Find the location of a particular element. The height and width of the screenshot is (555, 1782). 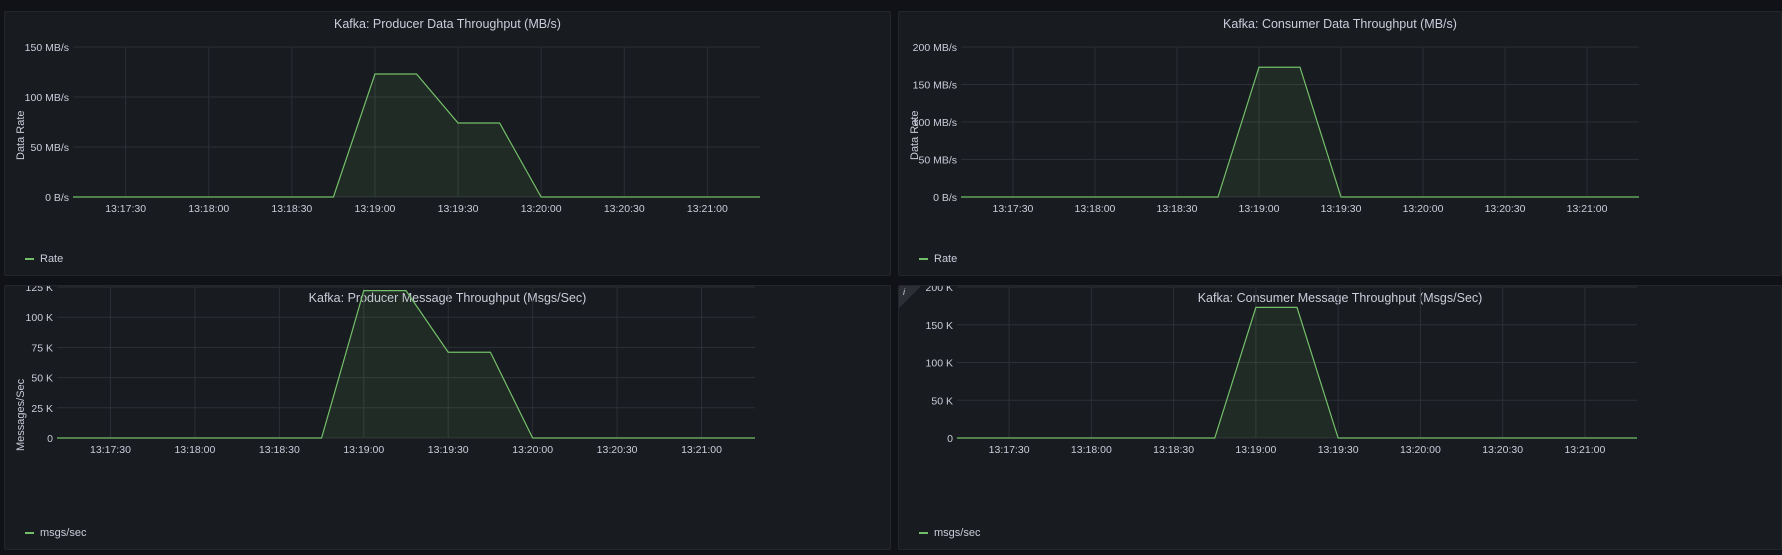

y-tick-label: 25 K is located at coordinates (42, 409).